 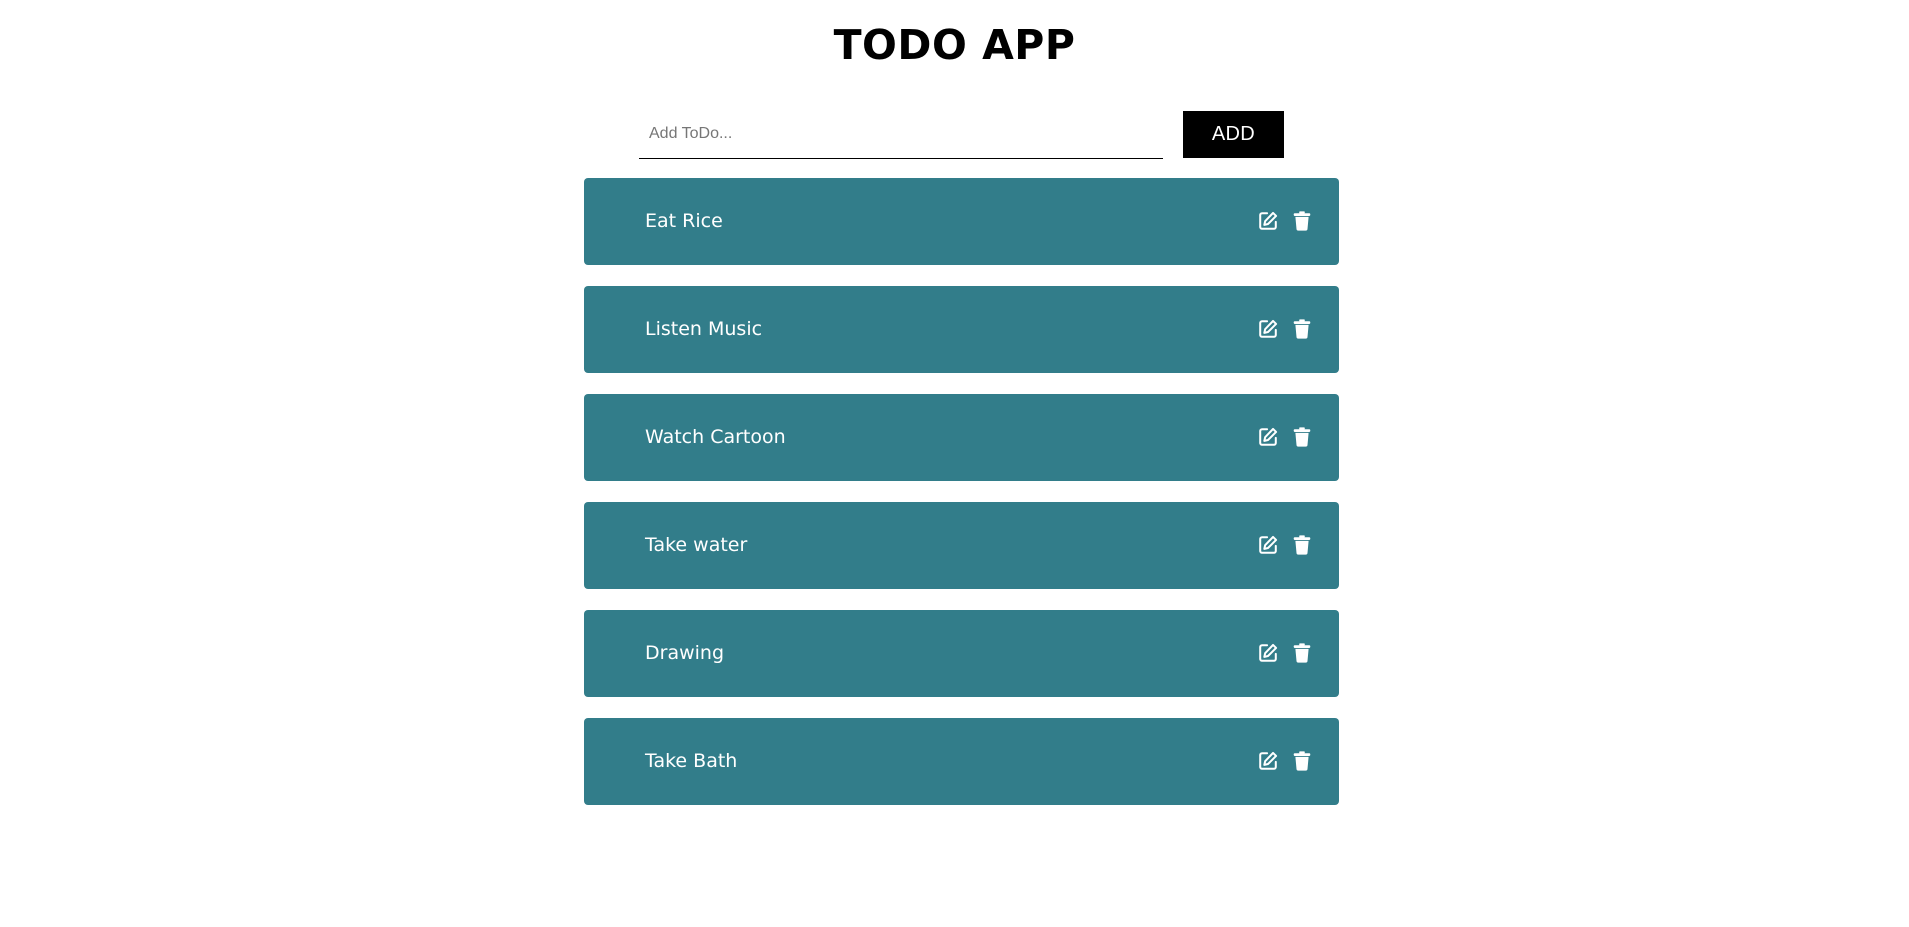 What do you see at coordinates (704, 329) in the screenshot?
I see `todo-label: Listen Music` at bounding box center [704, 329].